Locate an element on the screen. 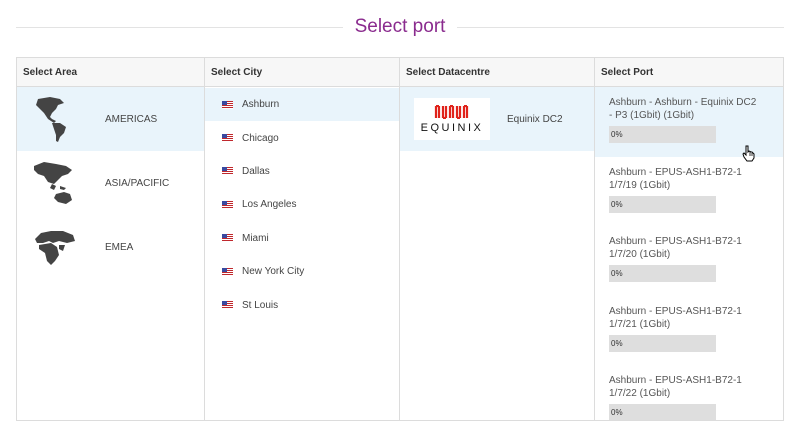 Image resolution: width=800 pixels, height=443 pixels. city-label: St Louis is located at coordinates (260, 305).